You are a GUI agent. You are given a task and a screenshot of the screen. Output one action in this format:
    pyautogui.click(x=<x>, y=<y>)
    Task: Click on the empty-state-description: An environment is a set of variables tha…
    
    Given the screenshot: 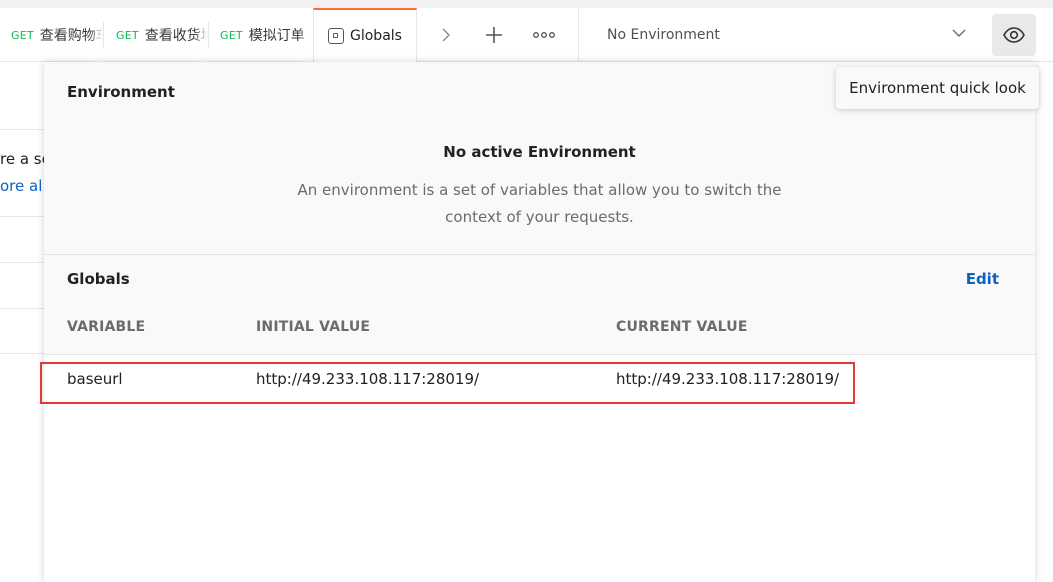 What is the action you would take?
    pyautogui.click(x=539, y=203)
    